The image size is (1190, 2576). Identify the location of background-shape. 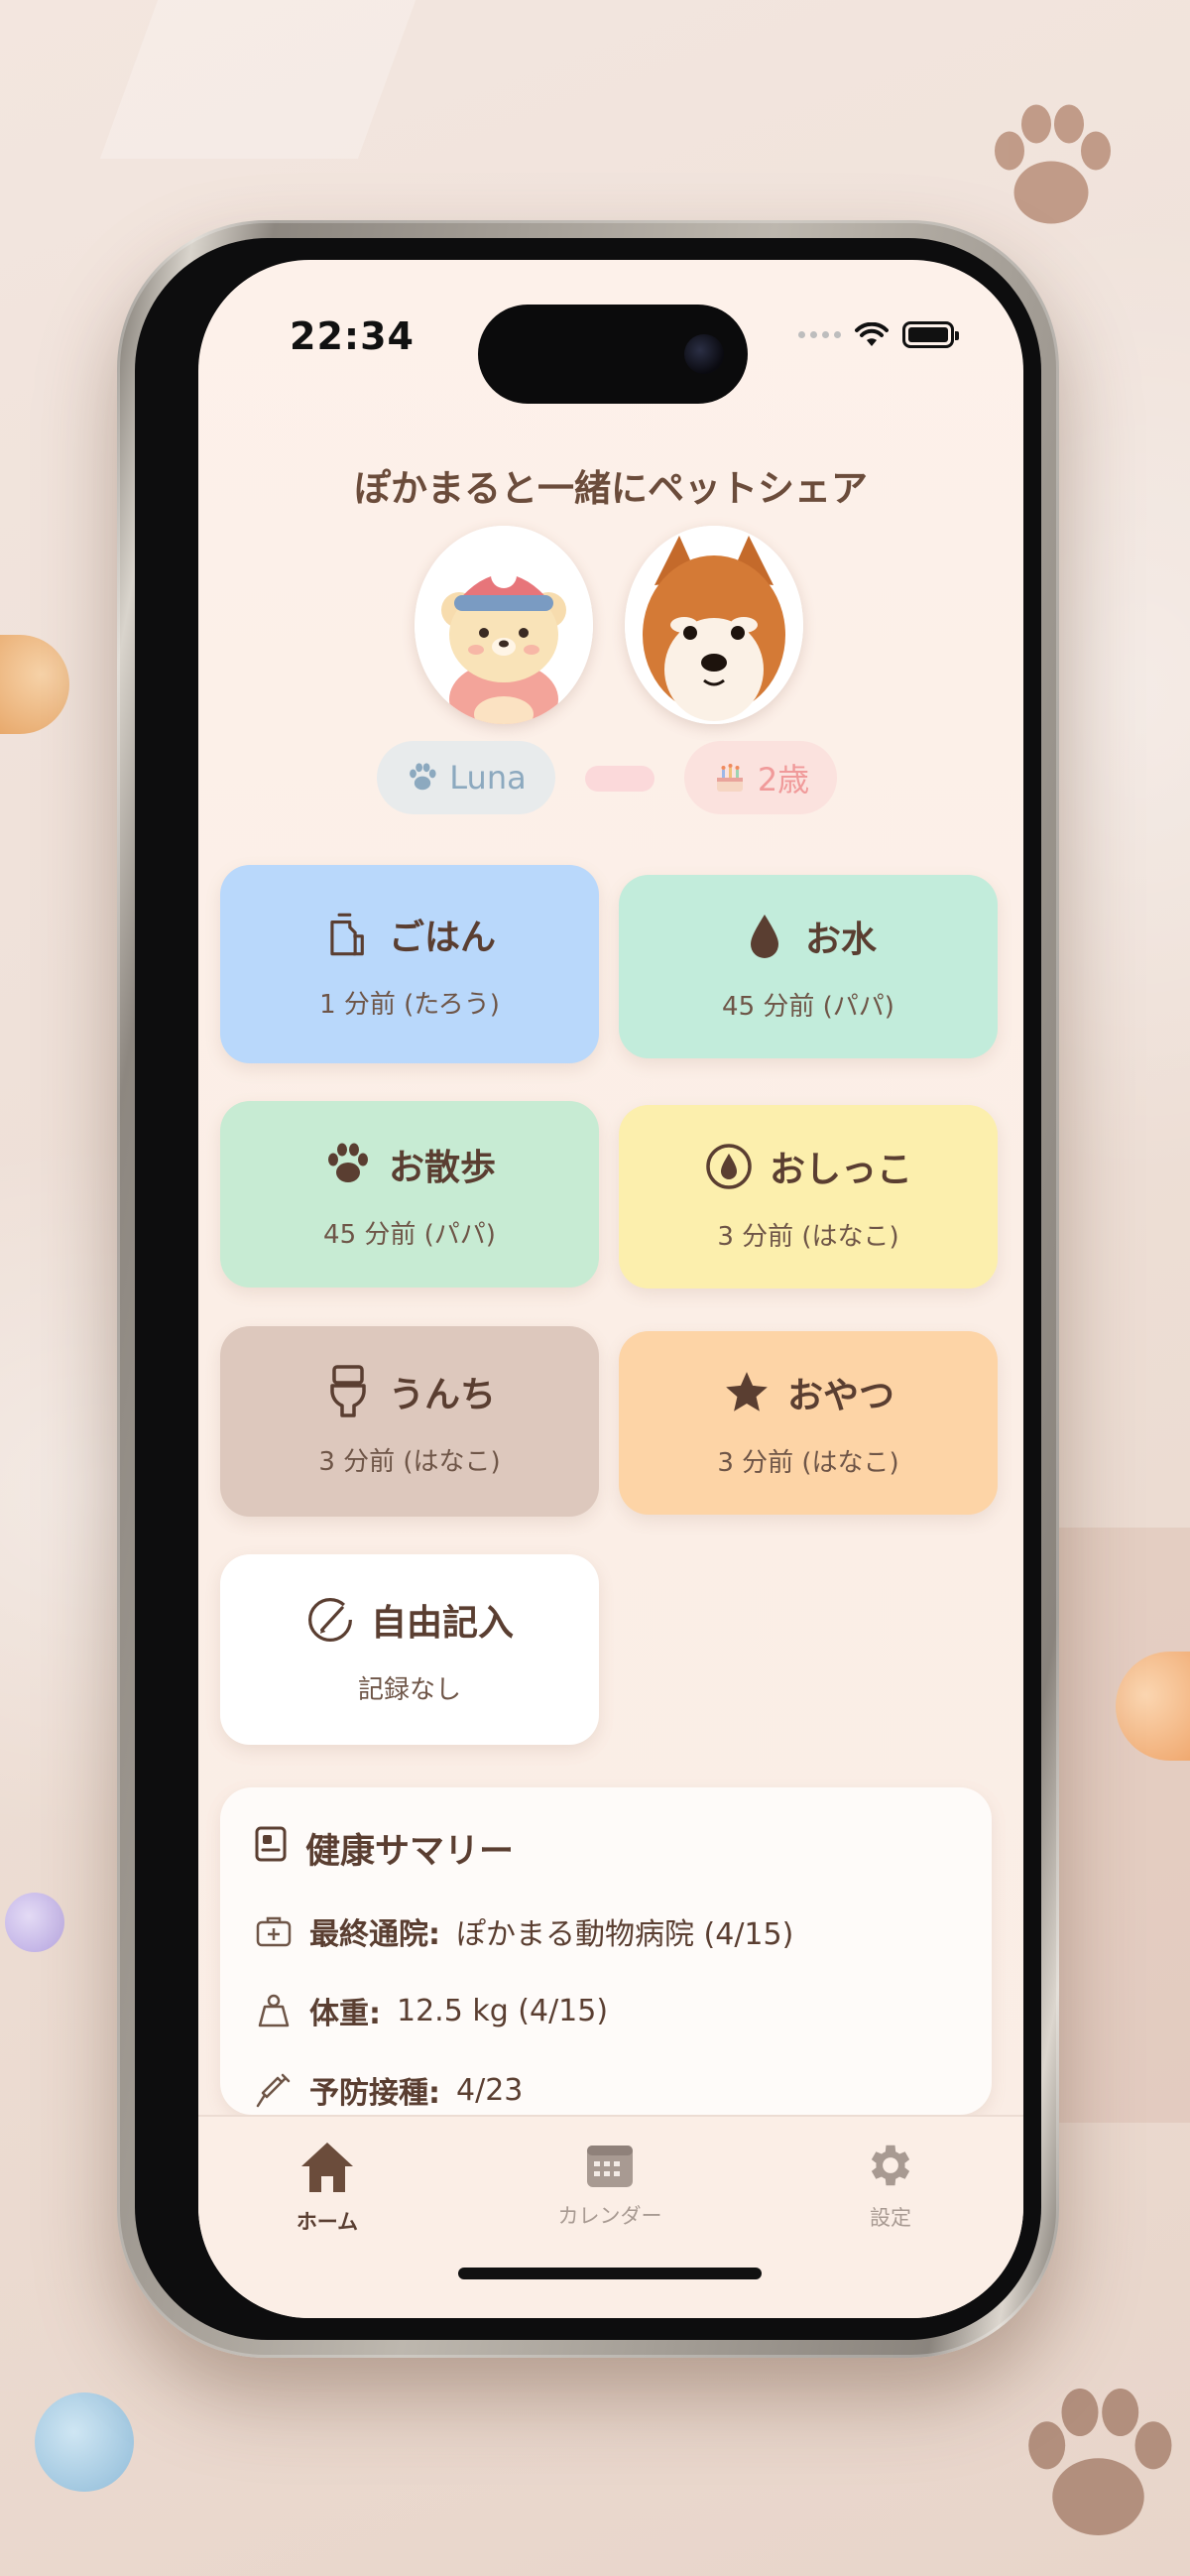
(257, 79).